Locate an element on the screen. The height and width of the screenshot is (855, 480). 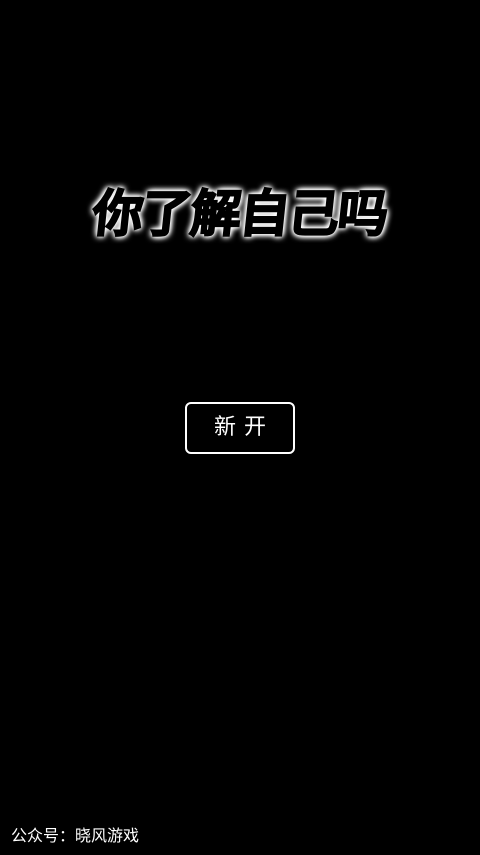
new-game-button: 新开 is located at coordinates (240, 428).